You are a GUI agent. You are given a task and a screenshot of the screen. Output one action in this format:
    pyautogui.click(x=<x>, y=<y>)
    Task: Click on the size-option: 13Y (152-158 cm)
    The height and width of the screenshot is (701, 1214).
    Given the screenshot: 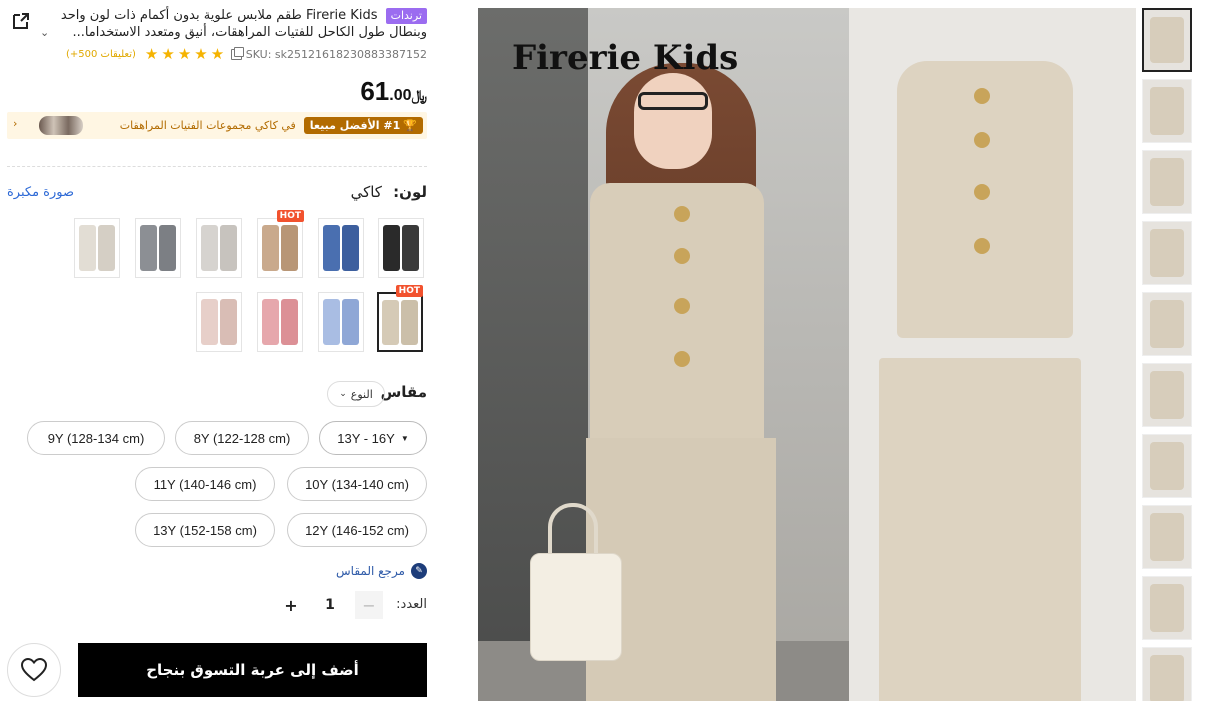 What is the action you would take?
    pyautogui.click(x=205, y=530)
    